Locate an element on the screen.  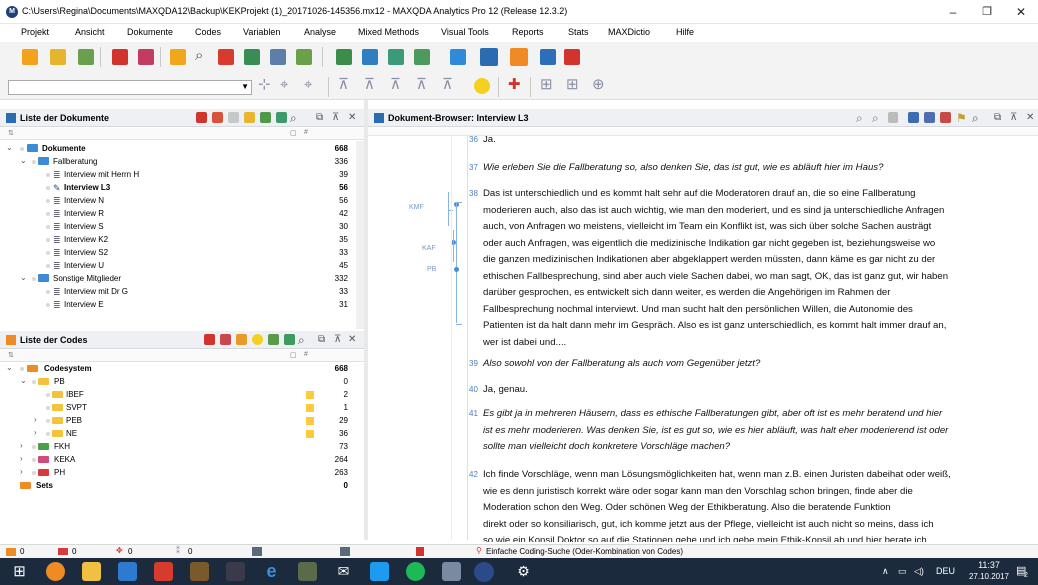
code-col-hash: # is located at coordinates (306, 354).